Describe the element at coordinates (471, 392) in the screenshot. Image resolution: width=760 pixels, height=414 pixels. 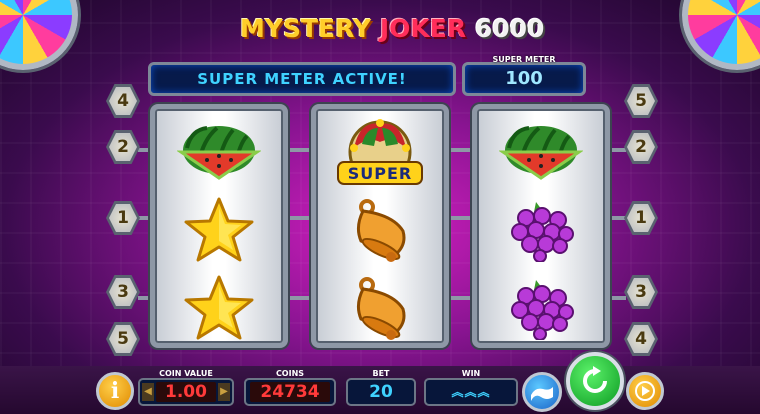
I see `win-chevrons-icon: ︽︽︽` at that location.